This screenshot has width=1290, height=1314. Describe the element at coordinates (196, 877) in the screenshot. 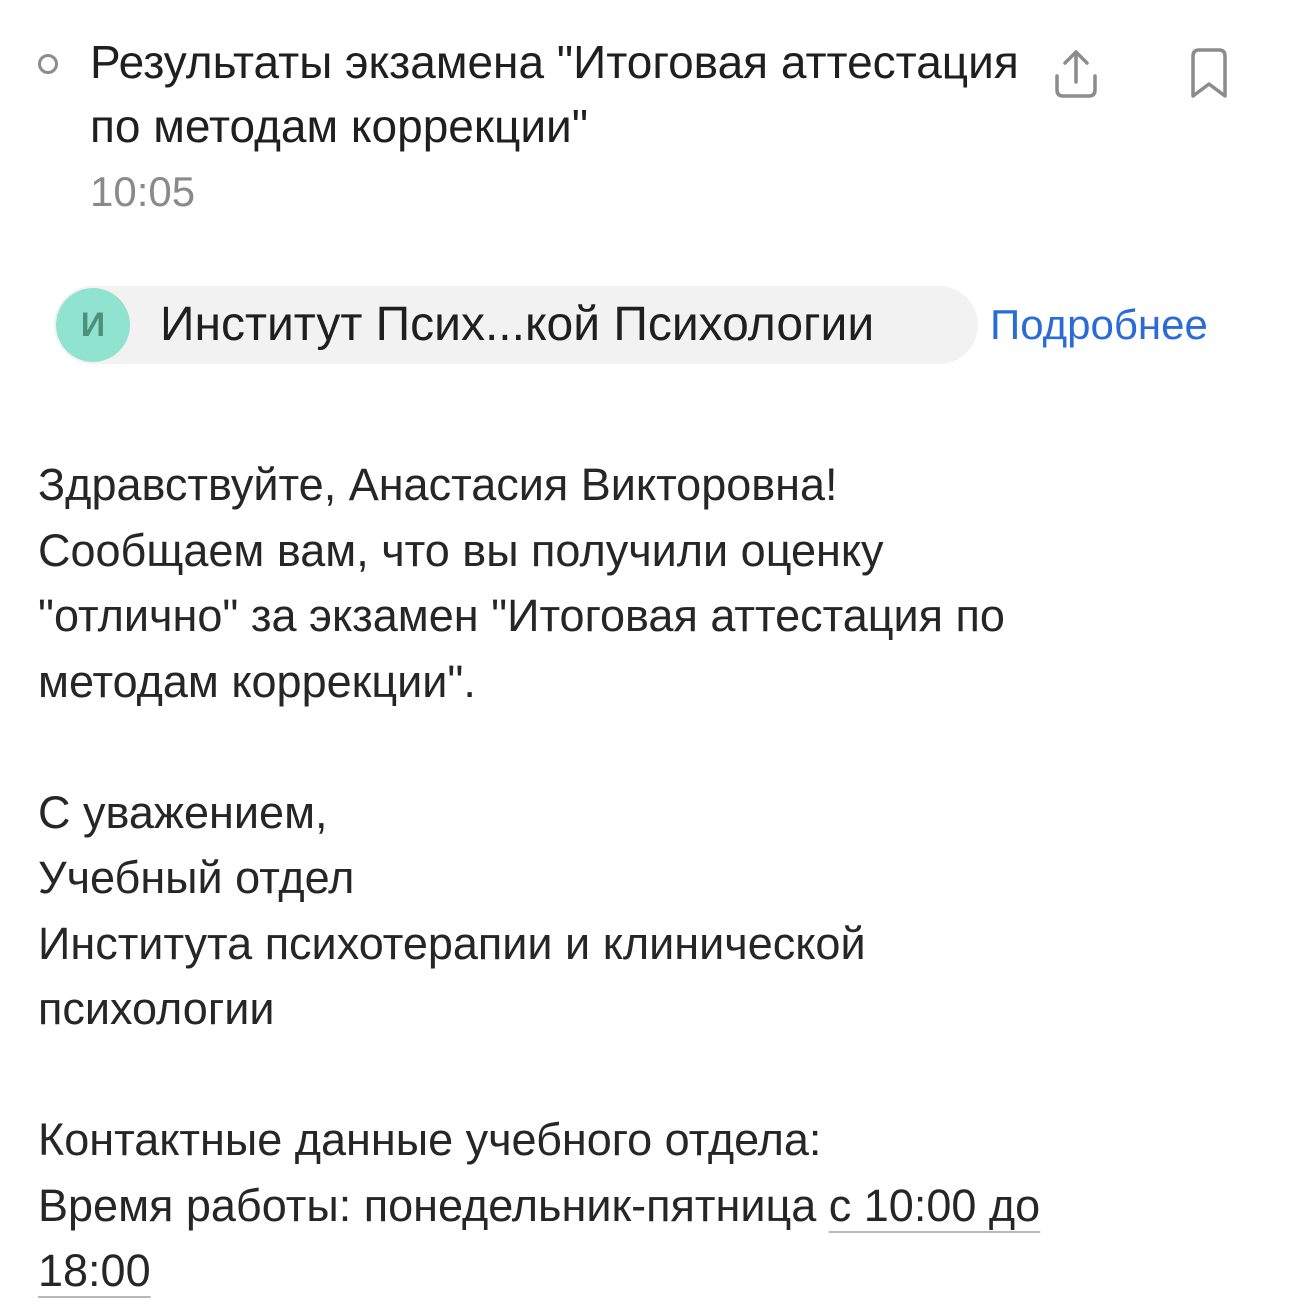

I see `signature-line: Учебный отдел` at that location.